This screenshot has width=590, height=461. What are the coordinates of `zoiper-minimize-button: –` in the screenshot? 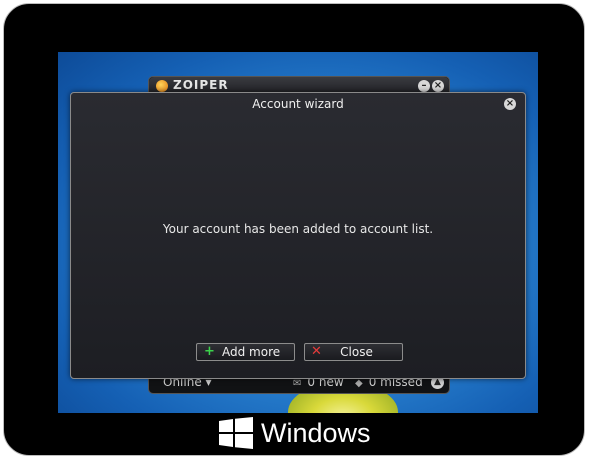 It's located at (424, 86).